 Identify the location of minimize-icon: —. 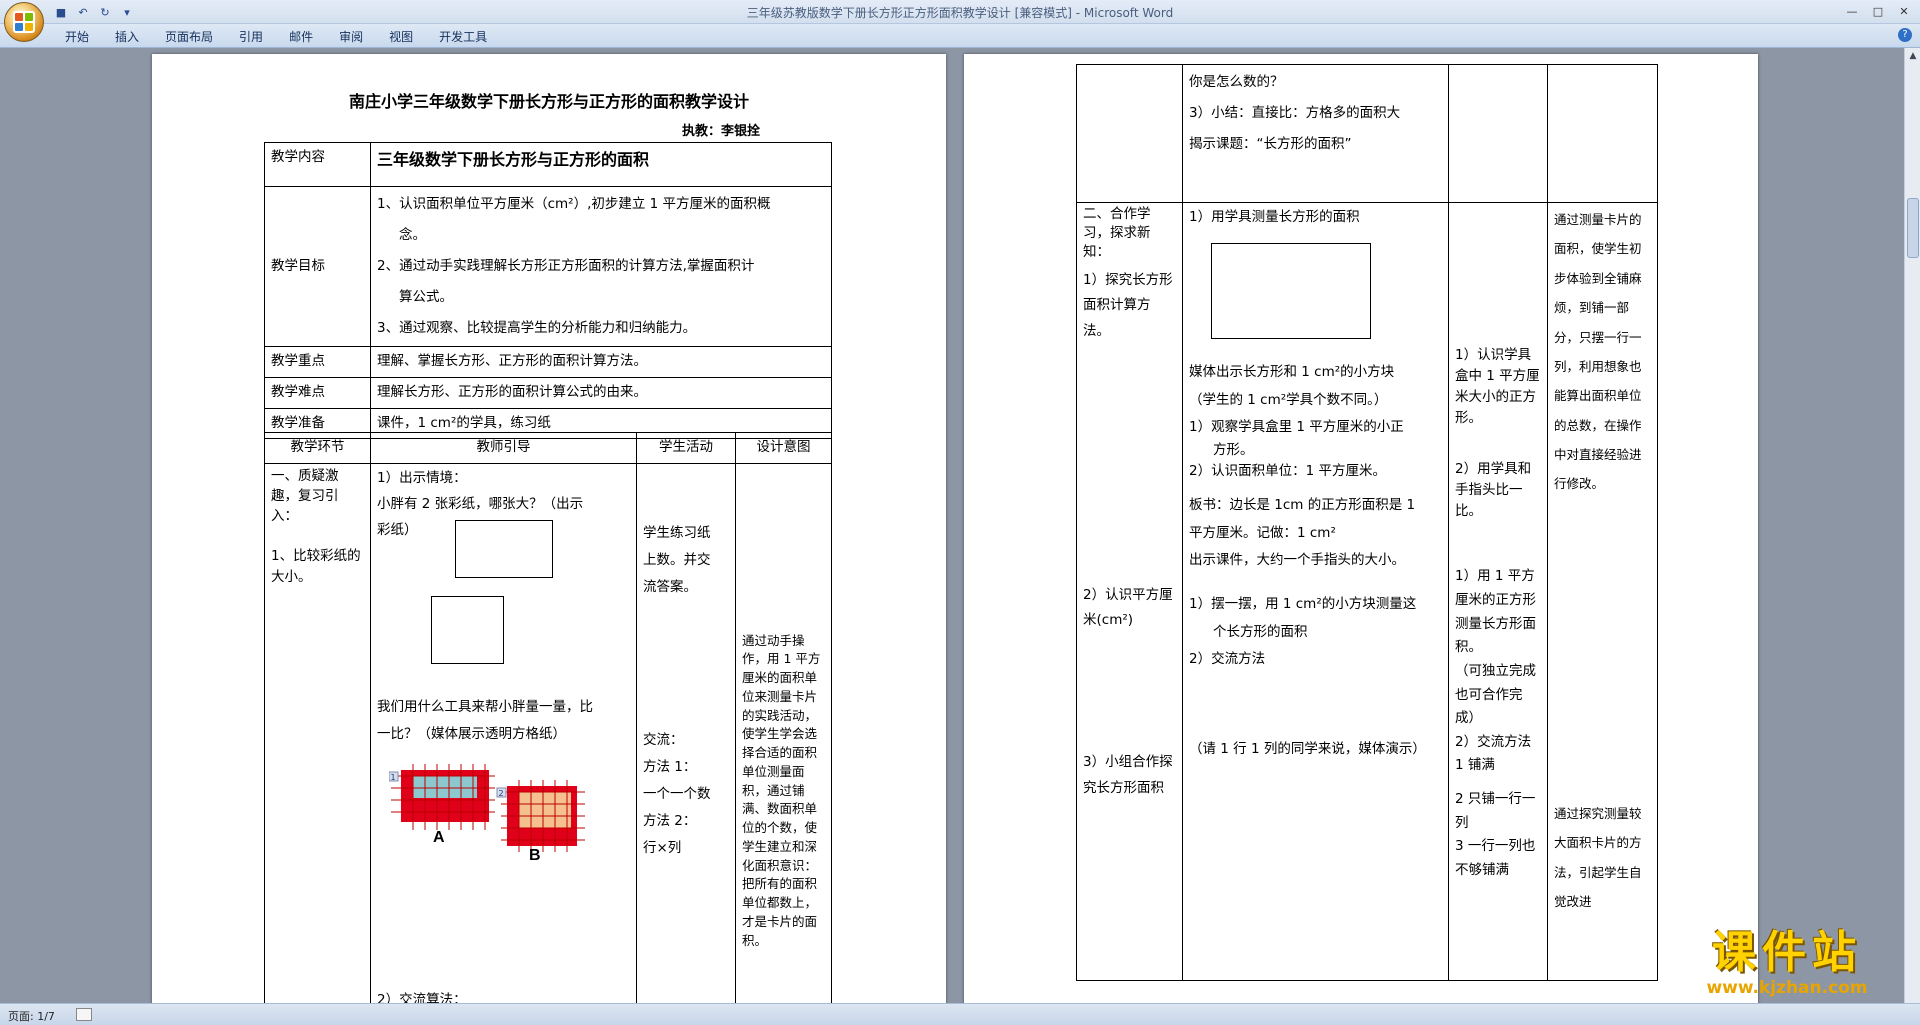
(1852, 11).